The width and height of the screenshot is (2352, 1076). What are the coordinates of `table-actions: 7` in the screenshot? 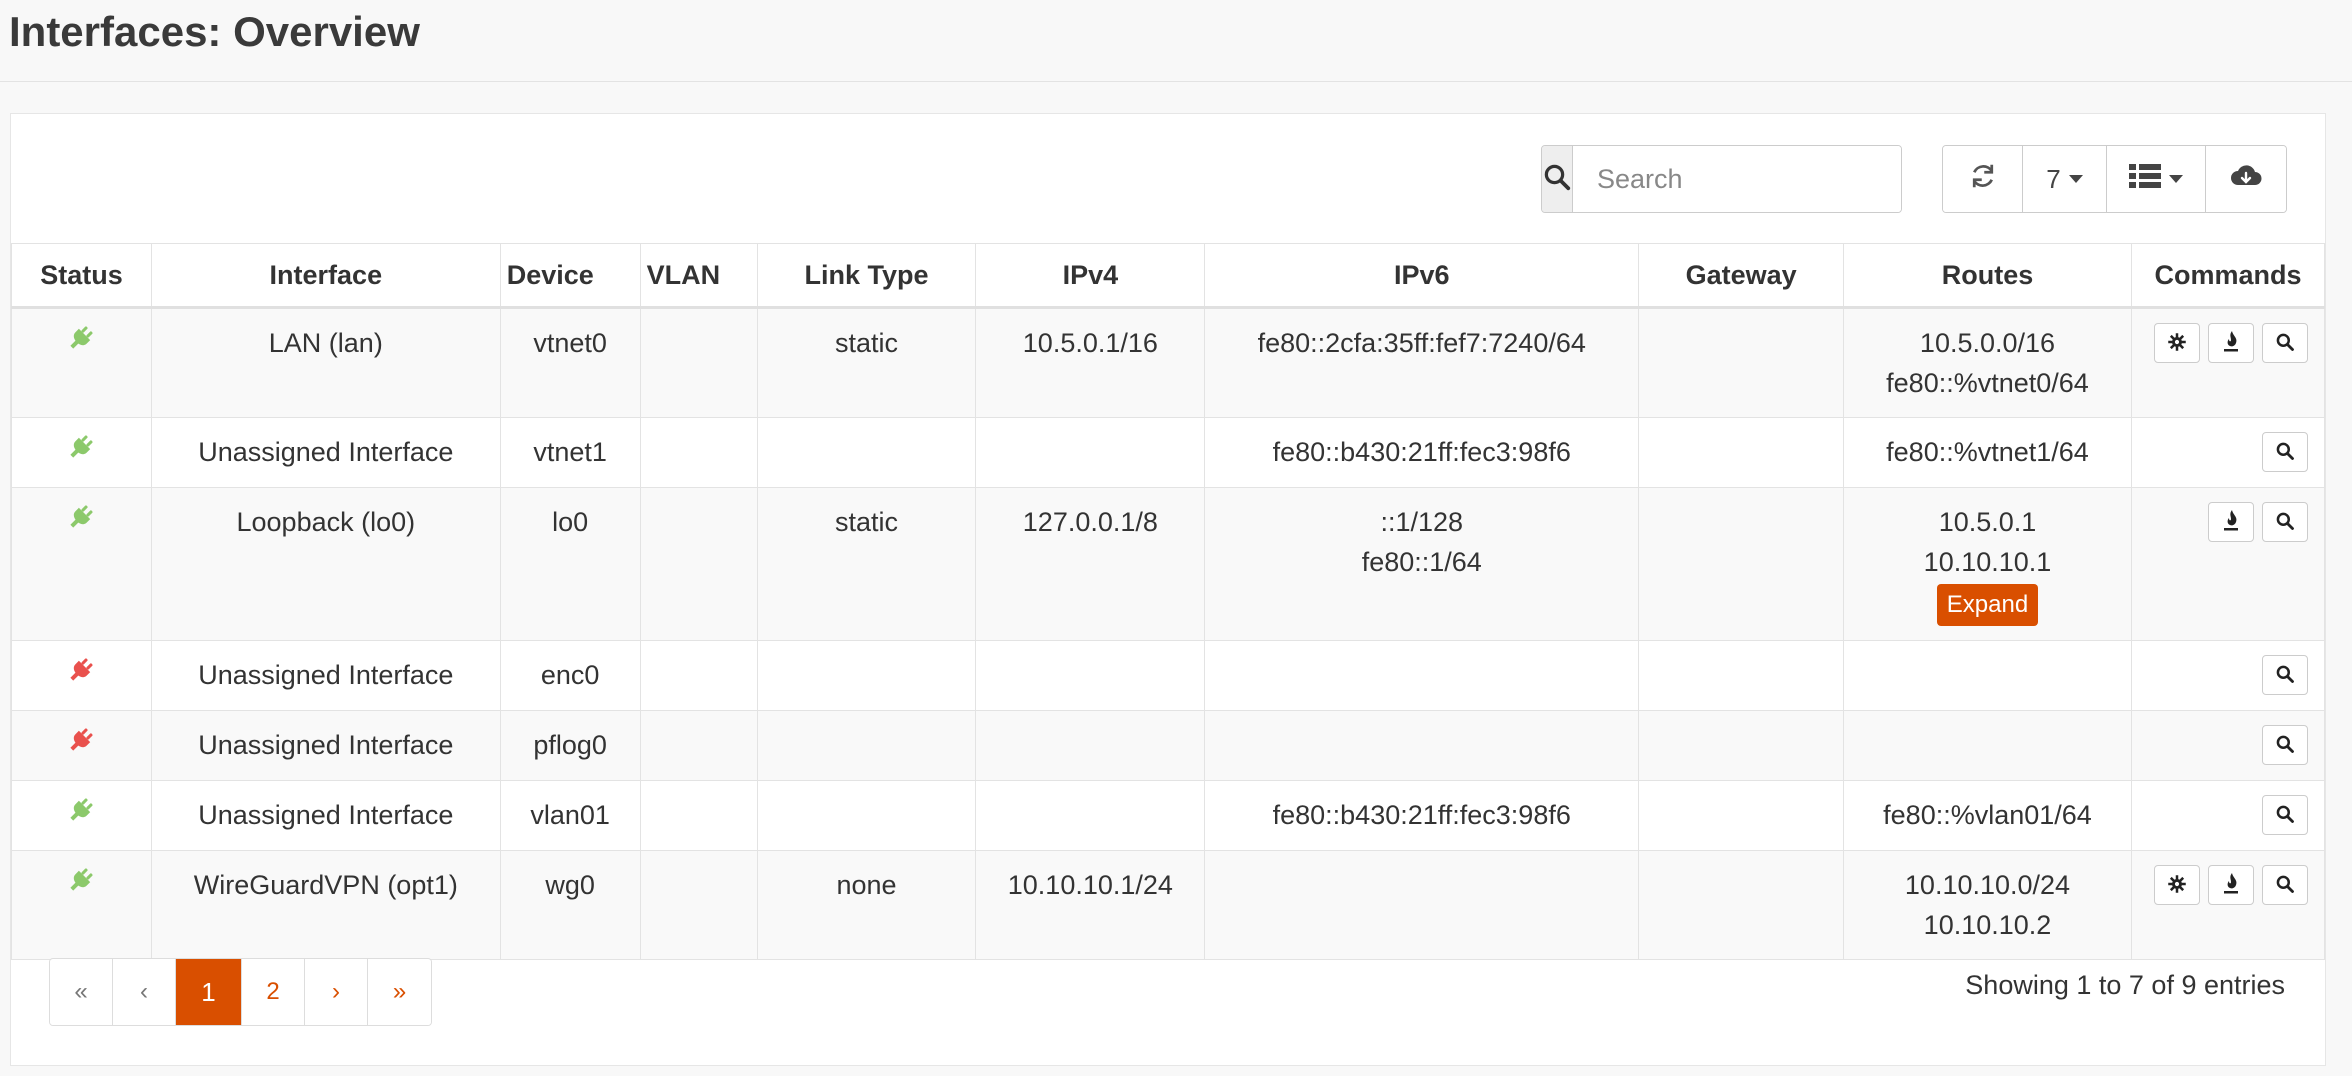 It's located at (2114, 179).